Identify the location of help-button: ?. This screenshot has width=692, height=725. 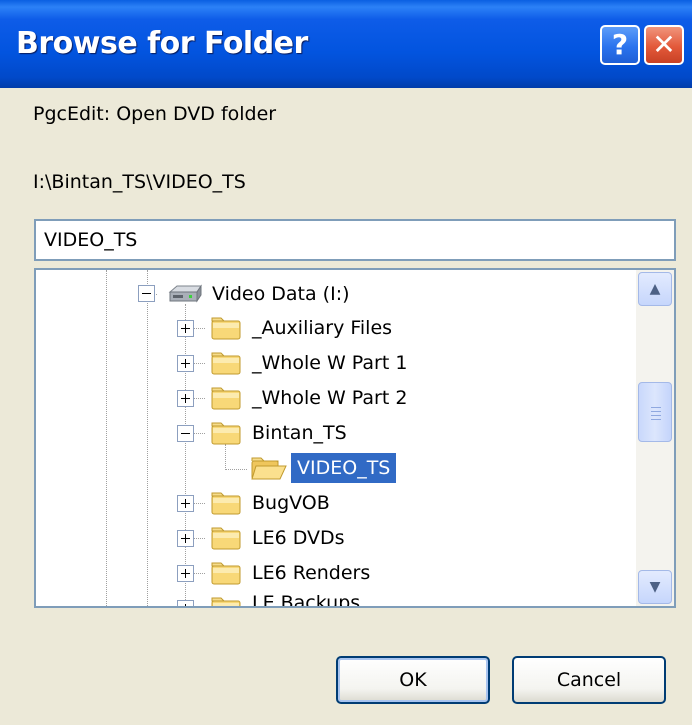
(620, 45).